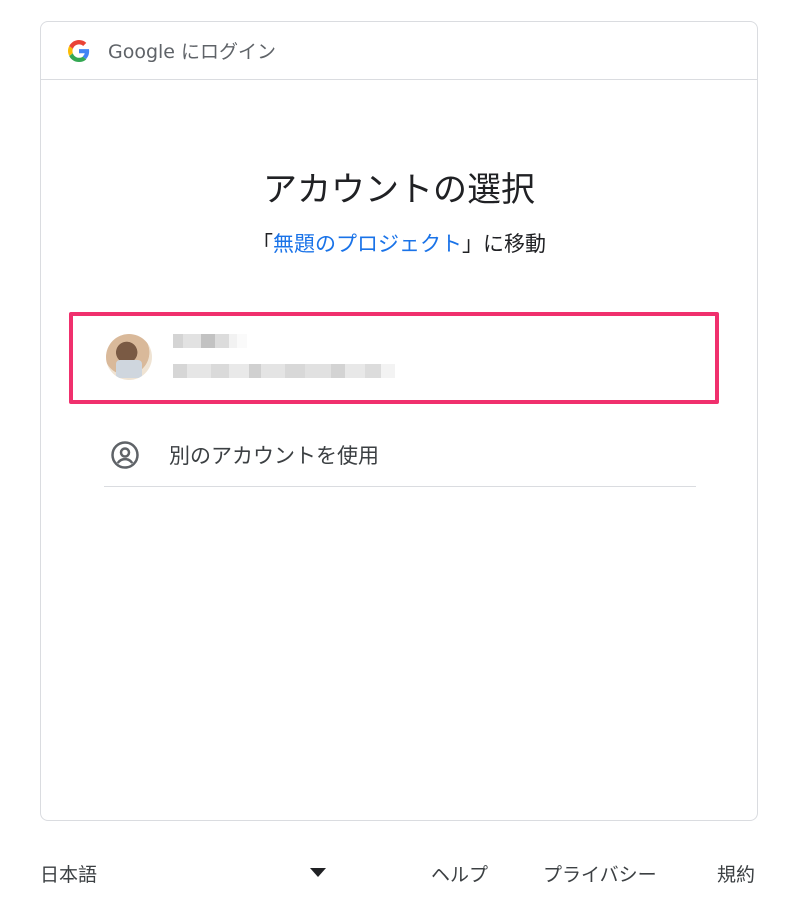 The height and width of the screenshot is (912, 792). I want to click on account-name-redacted, so click(210, 341).